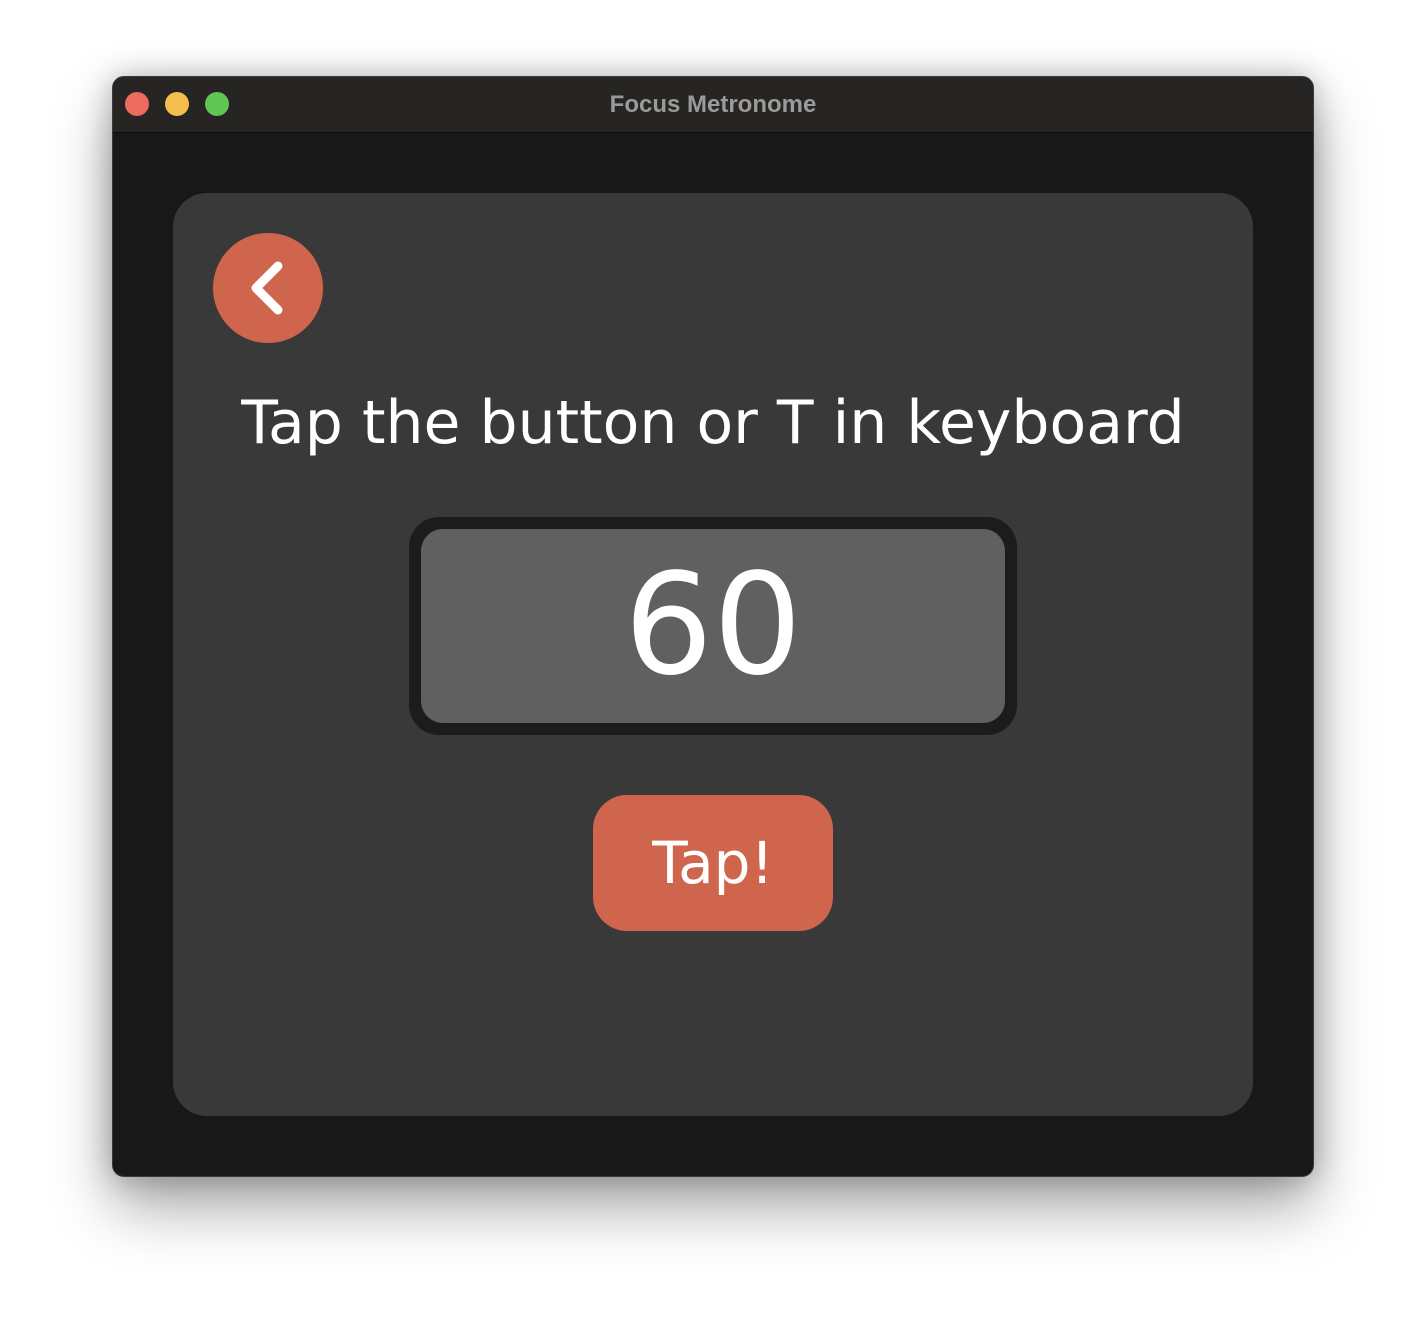  I want to click on tap-button: Tap!, so click(713, 863).